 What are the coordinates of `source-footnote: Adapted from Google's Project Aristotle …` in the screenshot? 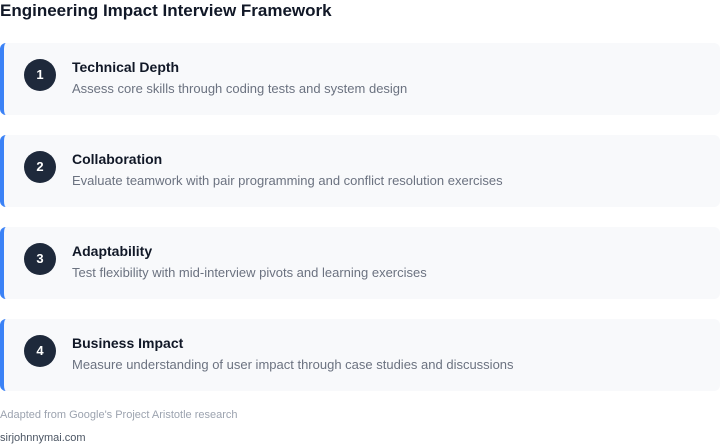 It's located at (119, 415).